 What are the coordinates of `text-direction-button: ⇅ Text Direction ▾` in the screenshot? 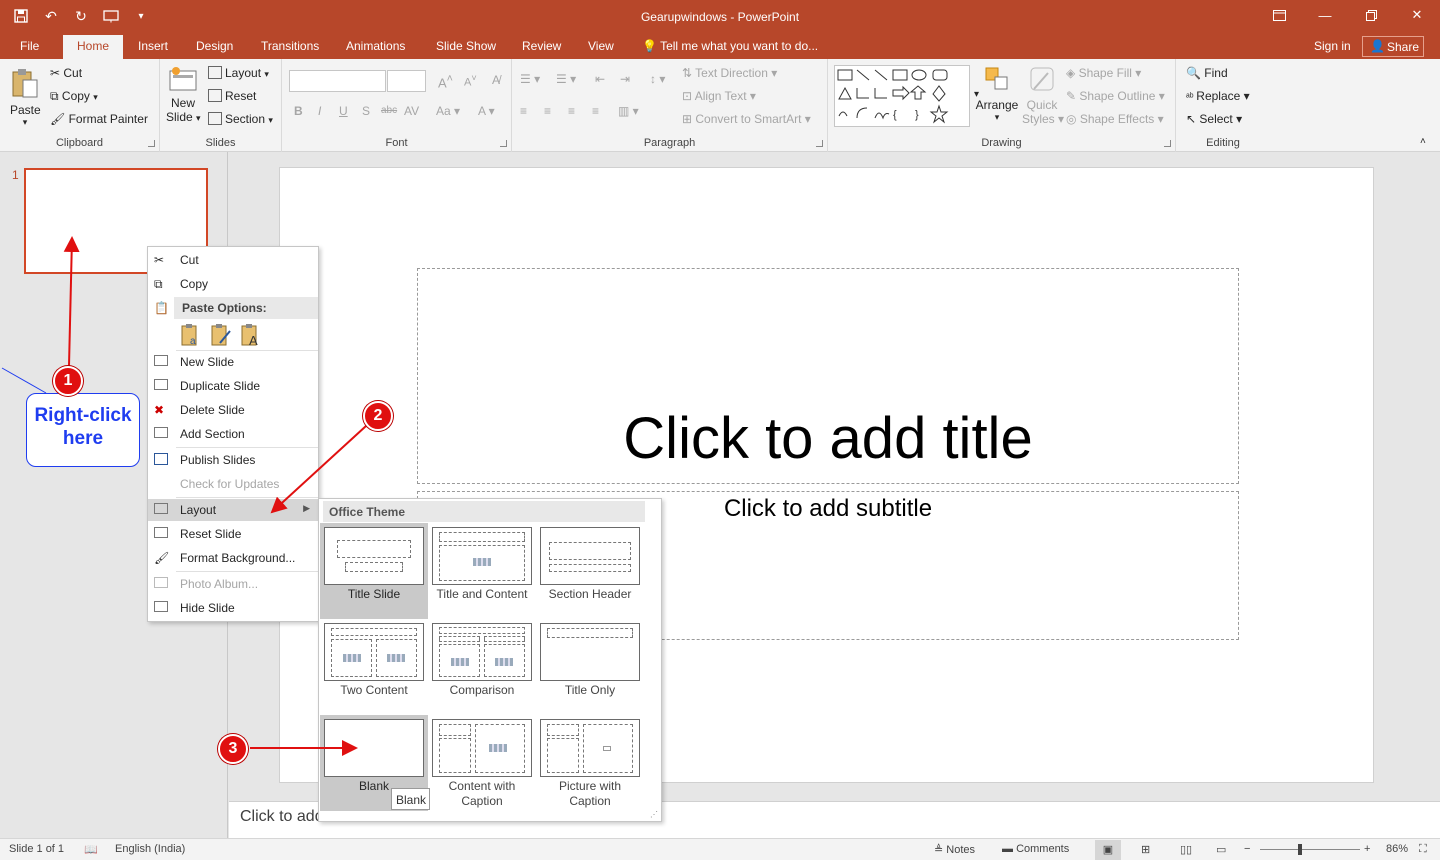 It's located at (729, 73).